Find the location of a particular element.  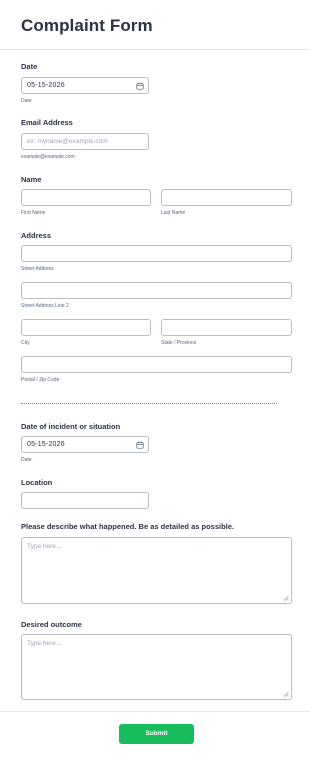

incident-date-sublabel: Date is located at coordinates (26, 460).